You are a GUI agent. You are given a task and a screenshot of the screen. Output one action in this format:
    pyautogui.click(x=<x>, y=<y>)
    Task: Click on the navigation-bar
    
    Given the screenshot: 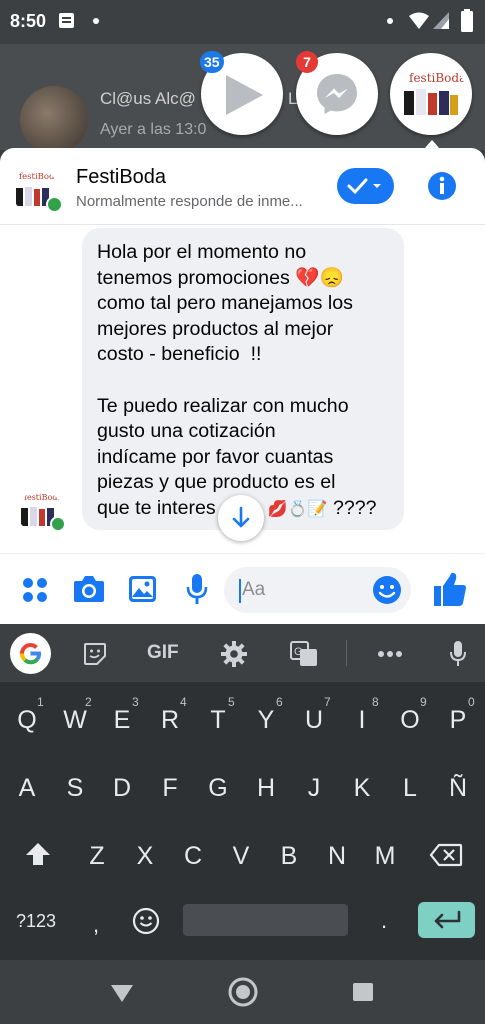 What is the action you would take?
    pyautogui.click(x=242, y=992)
    